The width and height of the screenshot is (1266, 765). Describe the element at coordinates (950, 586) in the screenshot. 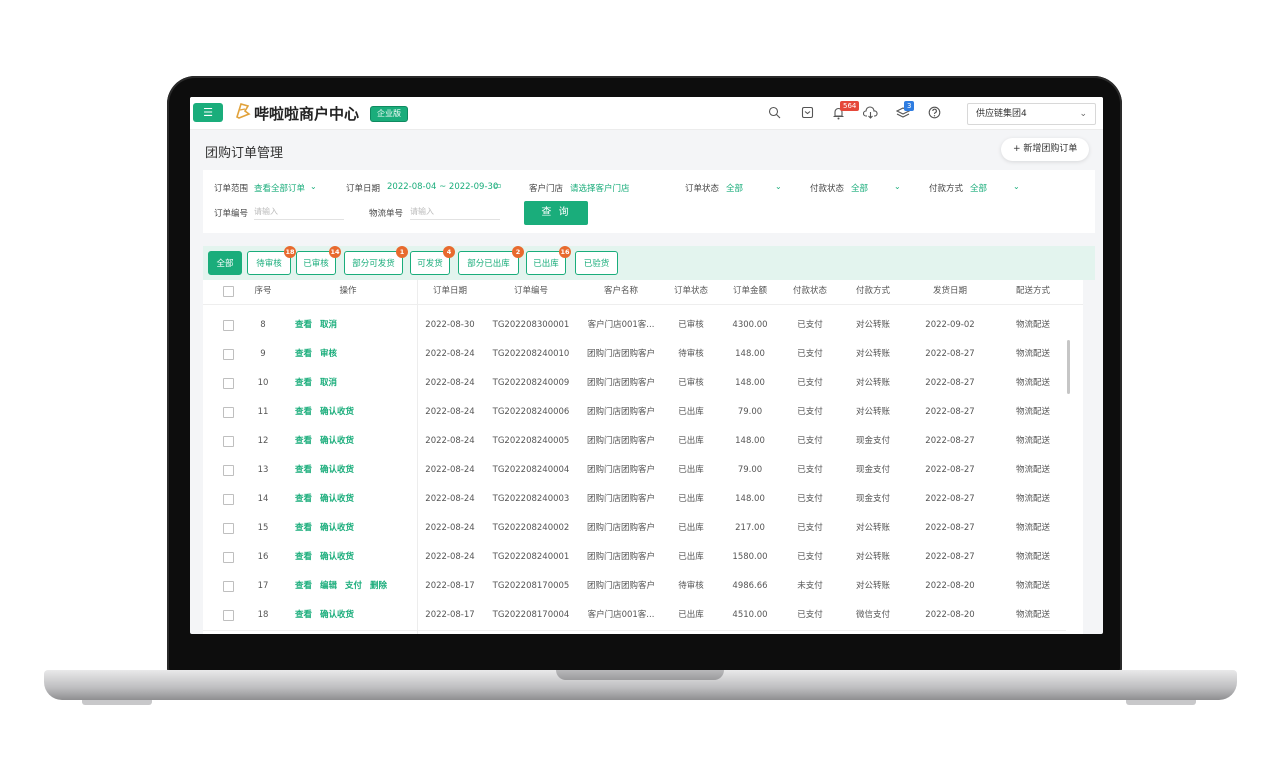

I see `cell-ship: 2022-08-20` at that location.